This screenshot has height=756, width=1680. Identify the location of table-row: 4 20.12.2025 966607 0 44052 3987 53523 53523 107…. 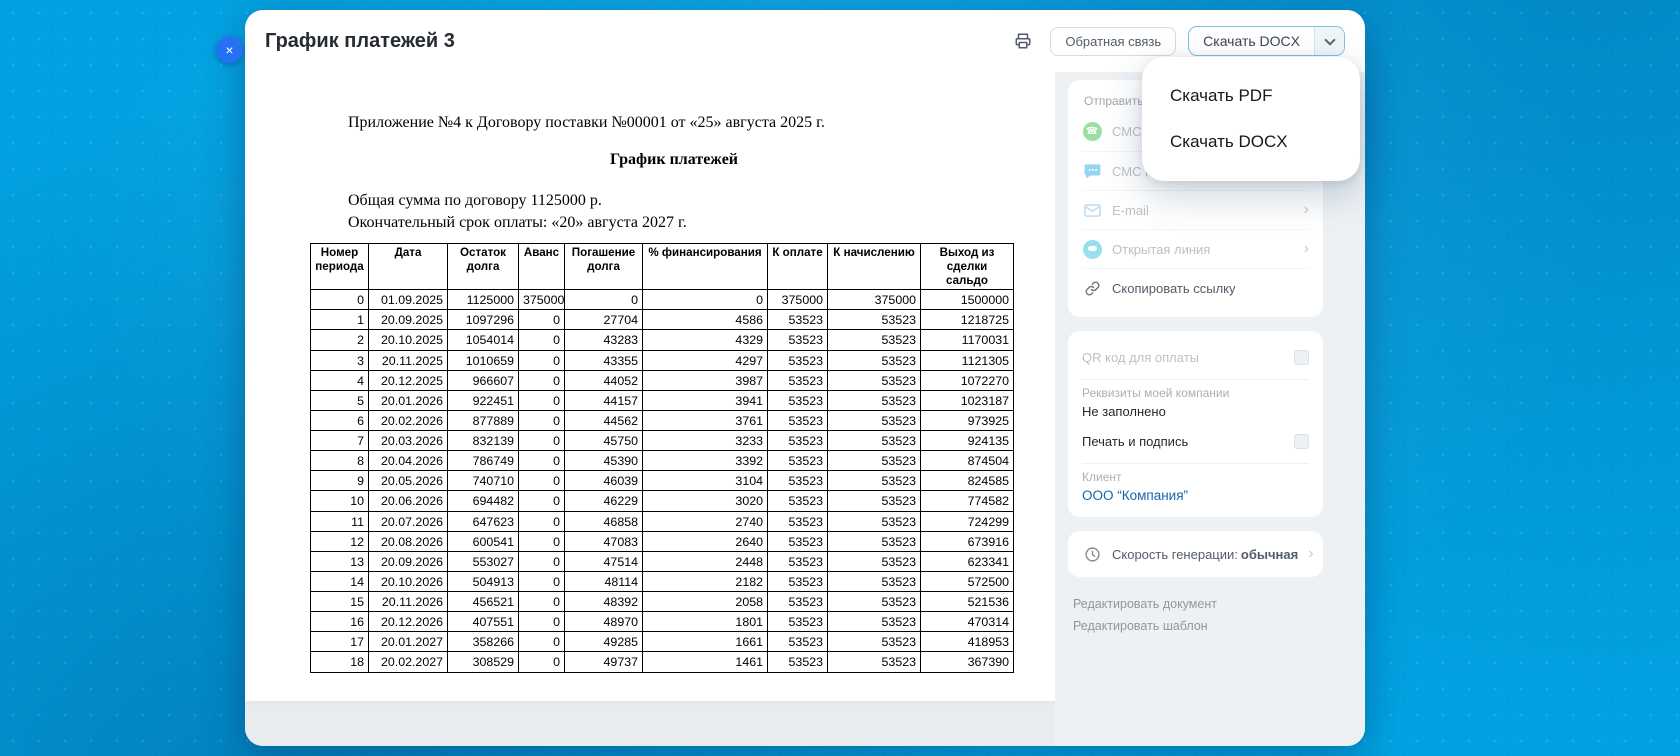
(662, 380).